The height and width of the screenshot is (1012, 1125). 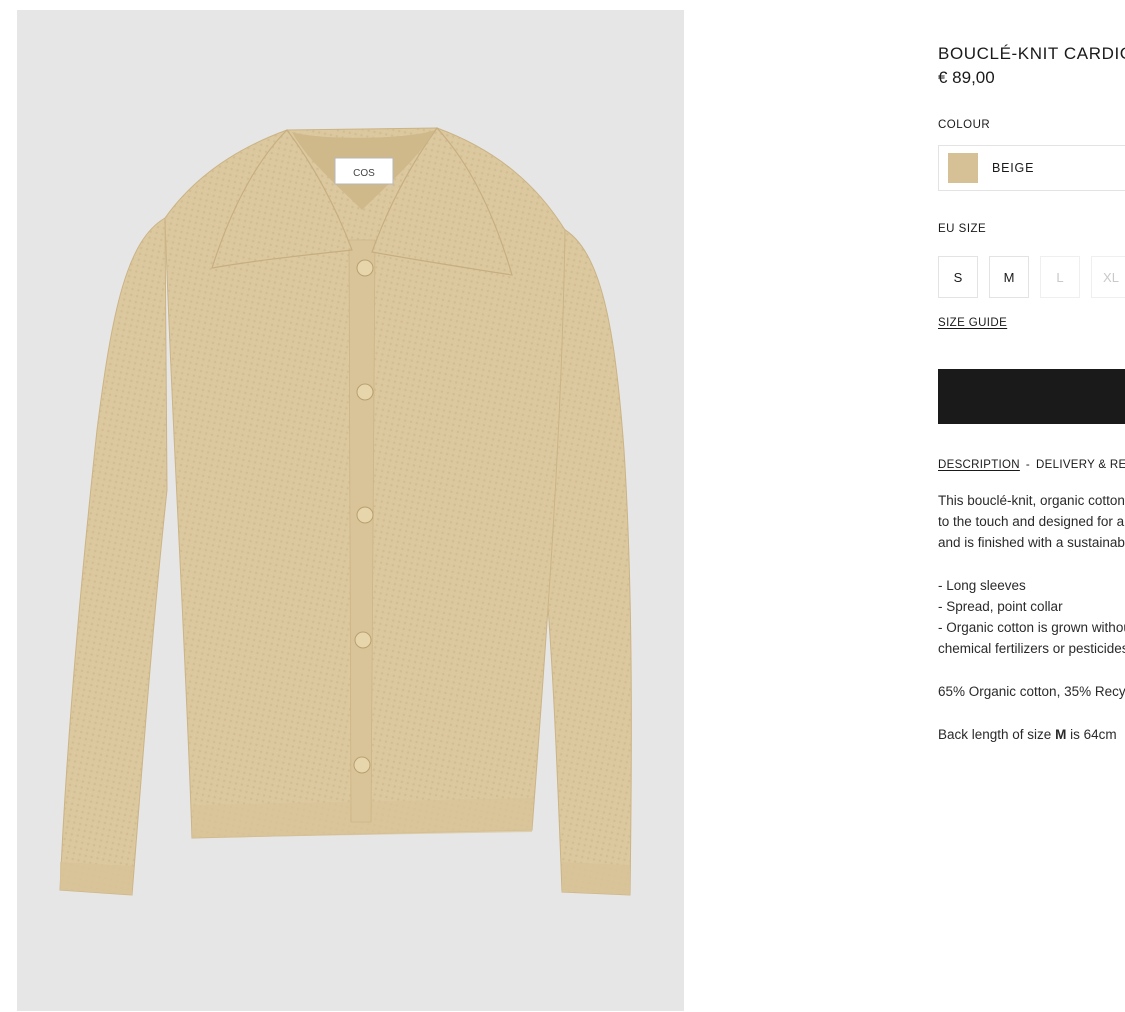 I want to click on details-tabs: DESCRIPTION-DELIVERY & RETURNS, so click(x=1031, y=465).